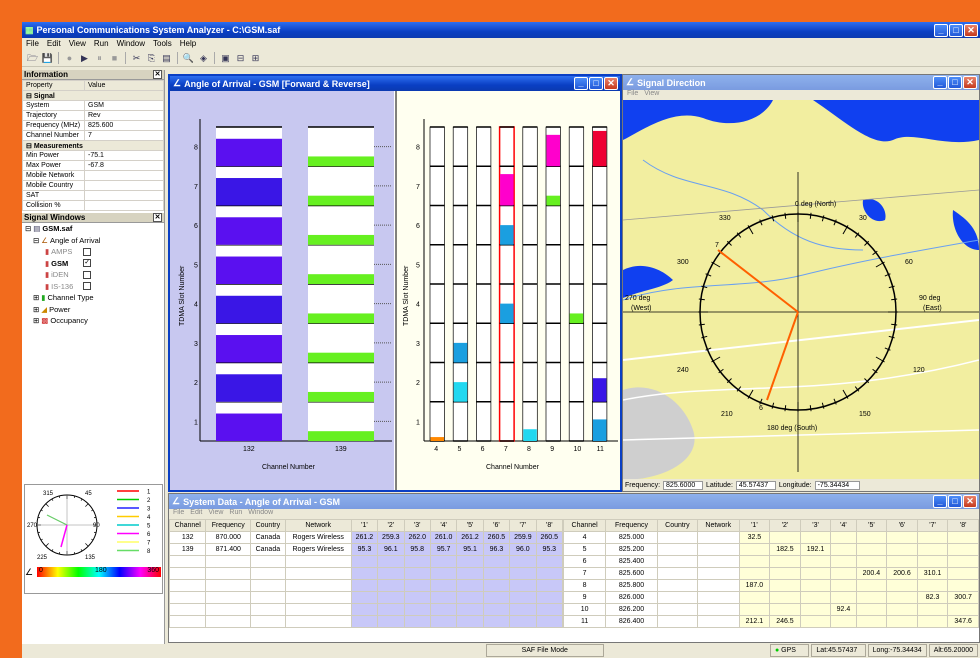  I want to click on tree-node-aoa: ⊟ ∠ Angle of Arrival, so click(94, 241).